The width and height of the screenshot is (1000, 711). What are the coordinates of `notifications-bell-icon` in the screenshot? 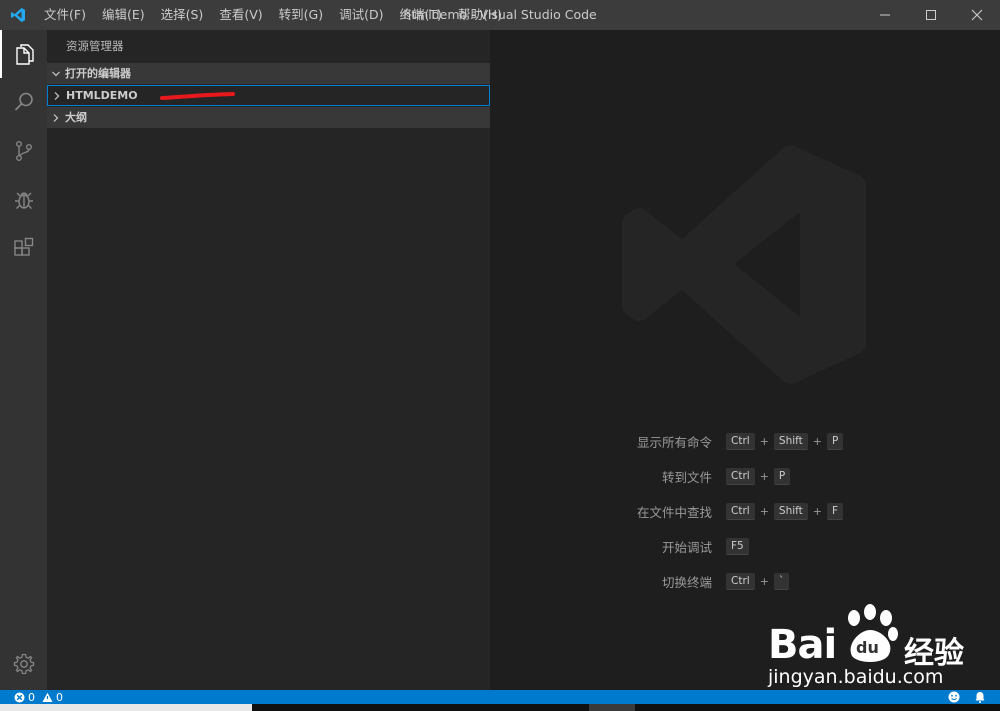 It's located at (980, 697).